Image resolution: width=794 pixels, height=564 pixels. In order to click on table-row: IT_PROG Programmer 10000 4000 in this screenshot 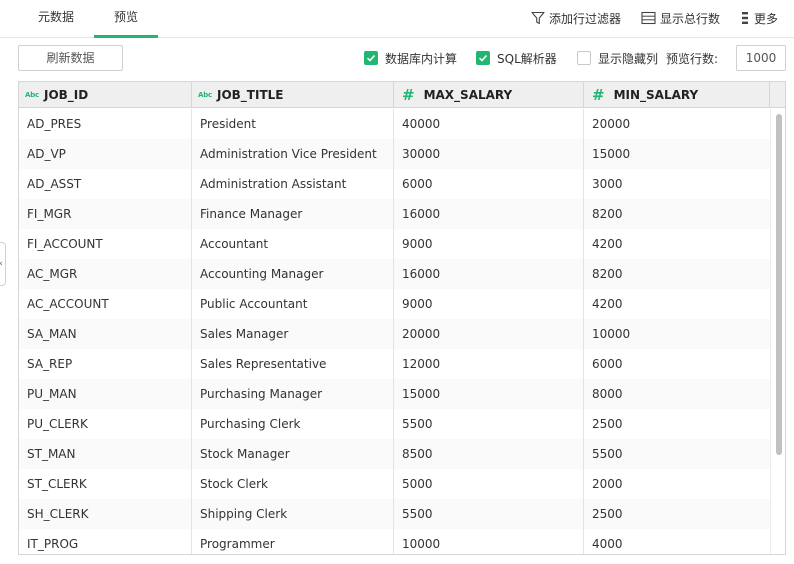, I will do `click(394, 541)`.